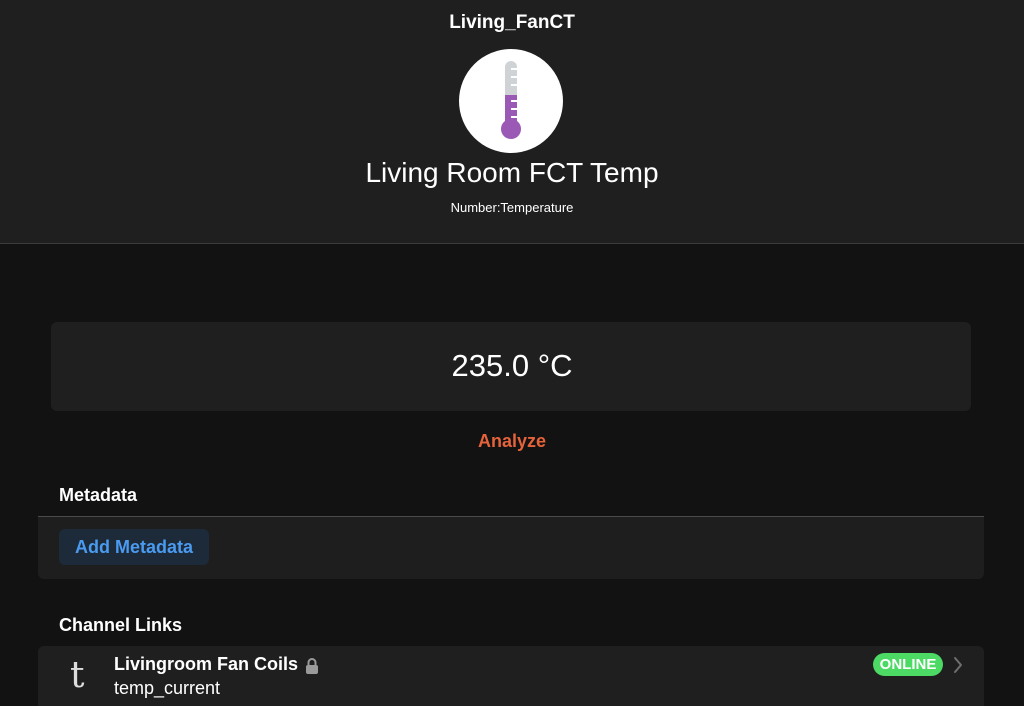 This screenshot has height=706, width=1024. Describe the element at coordinates (512, 22) in the screenshot. I see `item-name: Living_FanCT` at that location.